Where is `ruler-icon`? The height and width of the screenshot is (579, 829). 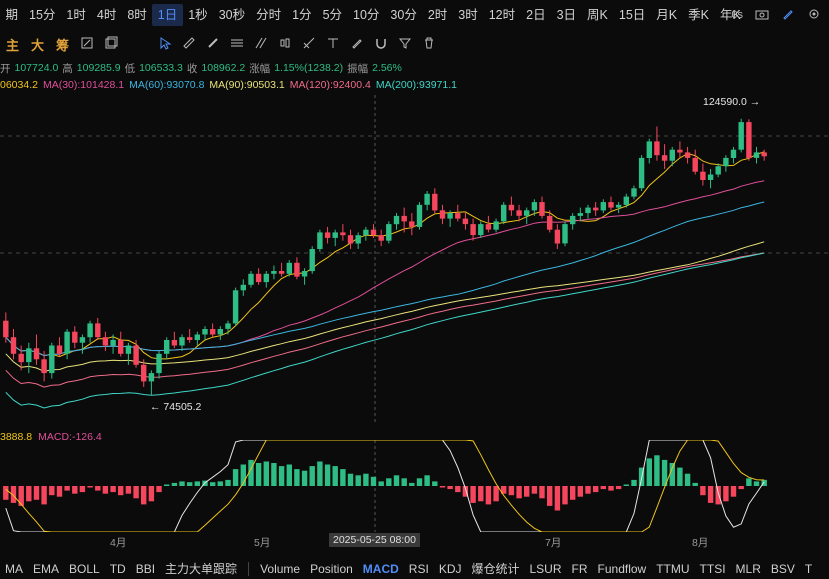
ruler-icon is located at coordinates (189, 44).